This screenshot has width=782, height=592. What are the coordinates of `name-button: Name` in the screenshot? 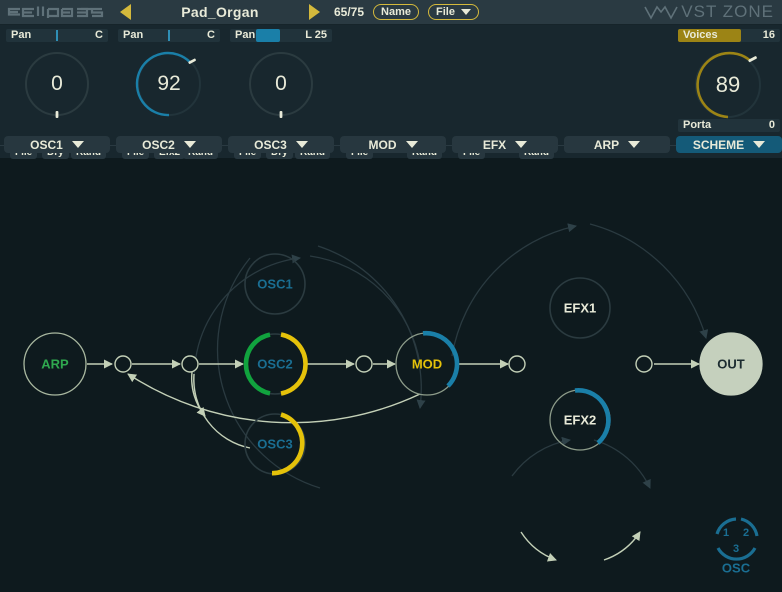 It's located at (396, 12).